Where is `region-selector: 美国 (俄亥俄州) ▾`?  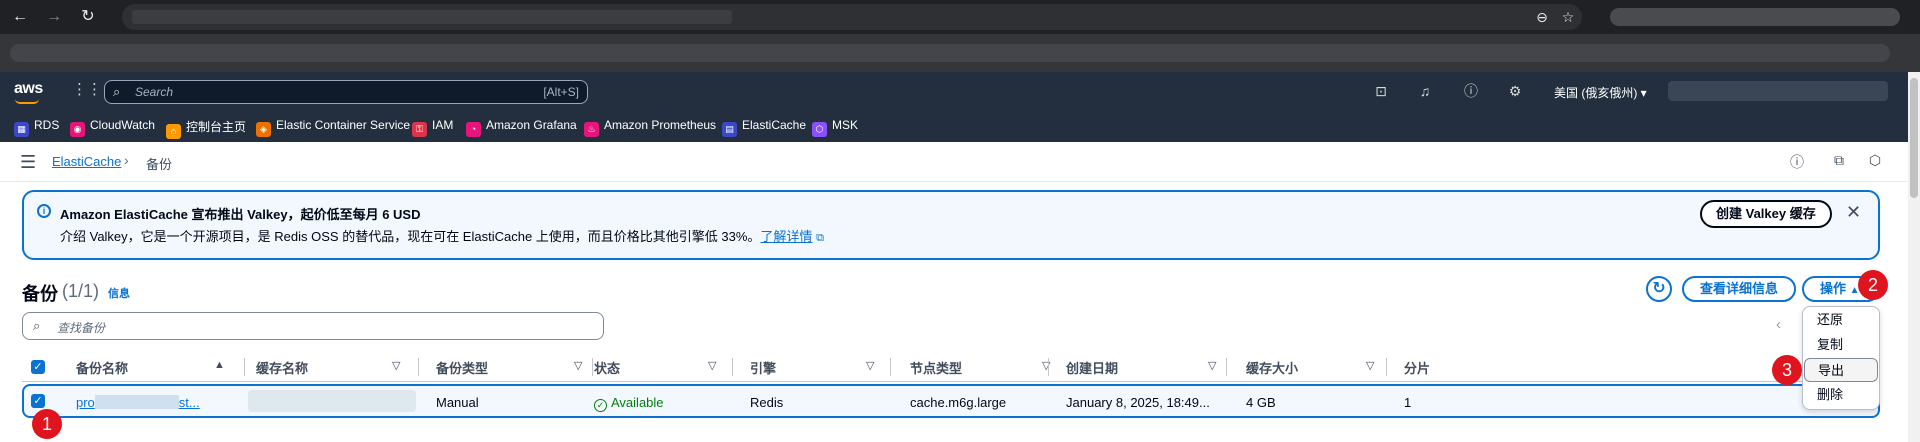
region-selector: 美国 (俄亥俄州) ▾ is located at coordinates (1600, 92).